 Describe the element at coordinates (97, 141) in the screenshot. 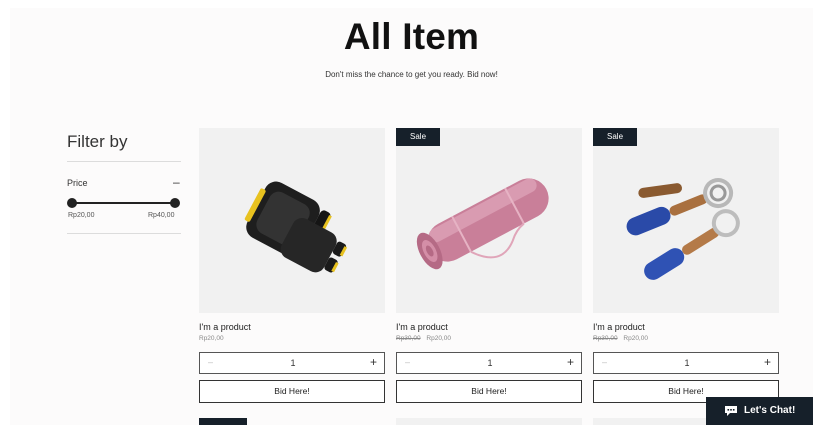

I see `filter-title: Filter by` at that location.